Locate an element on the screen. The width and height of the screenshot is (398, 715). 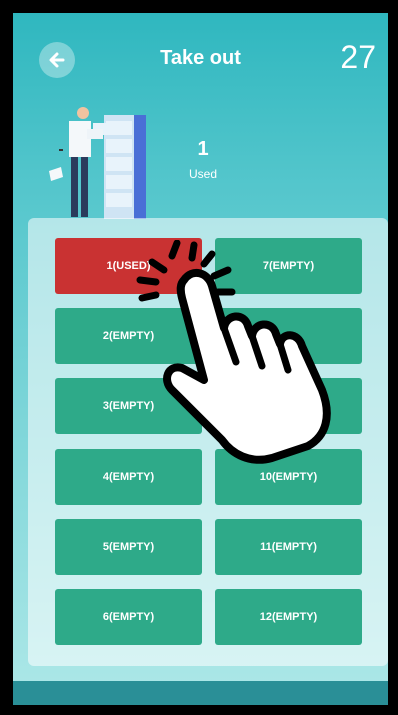
locker-7-button: 7(EMPTY) is located at coordinates (288, 266).